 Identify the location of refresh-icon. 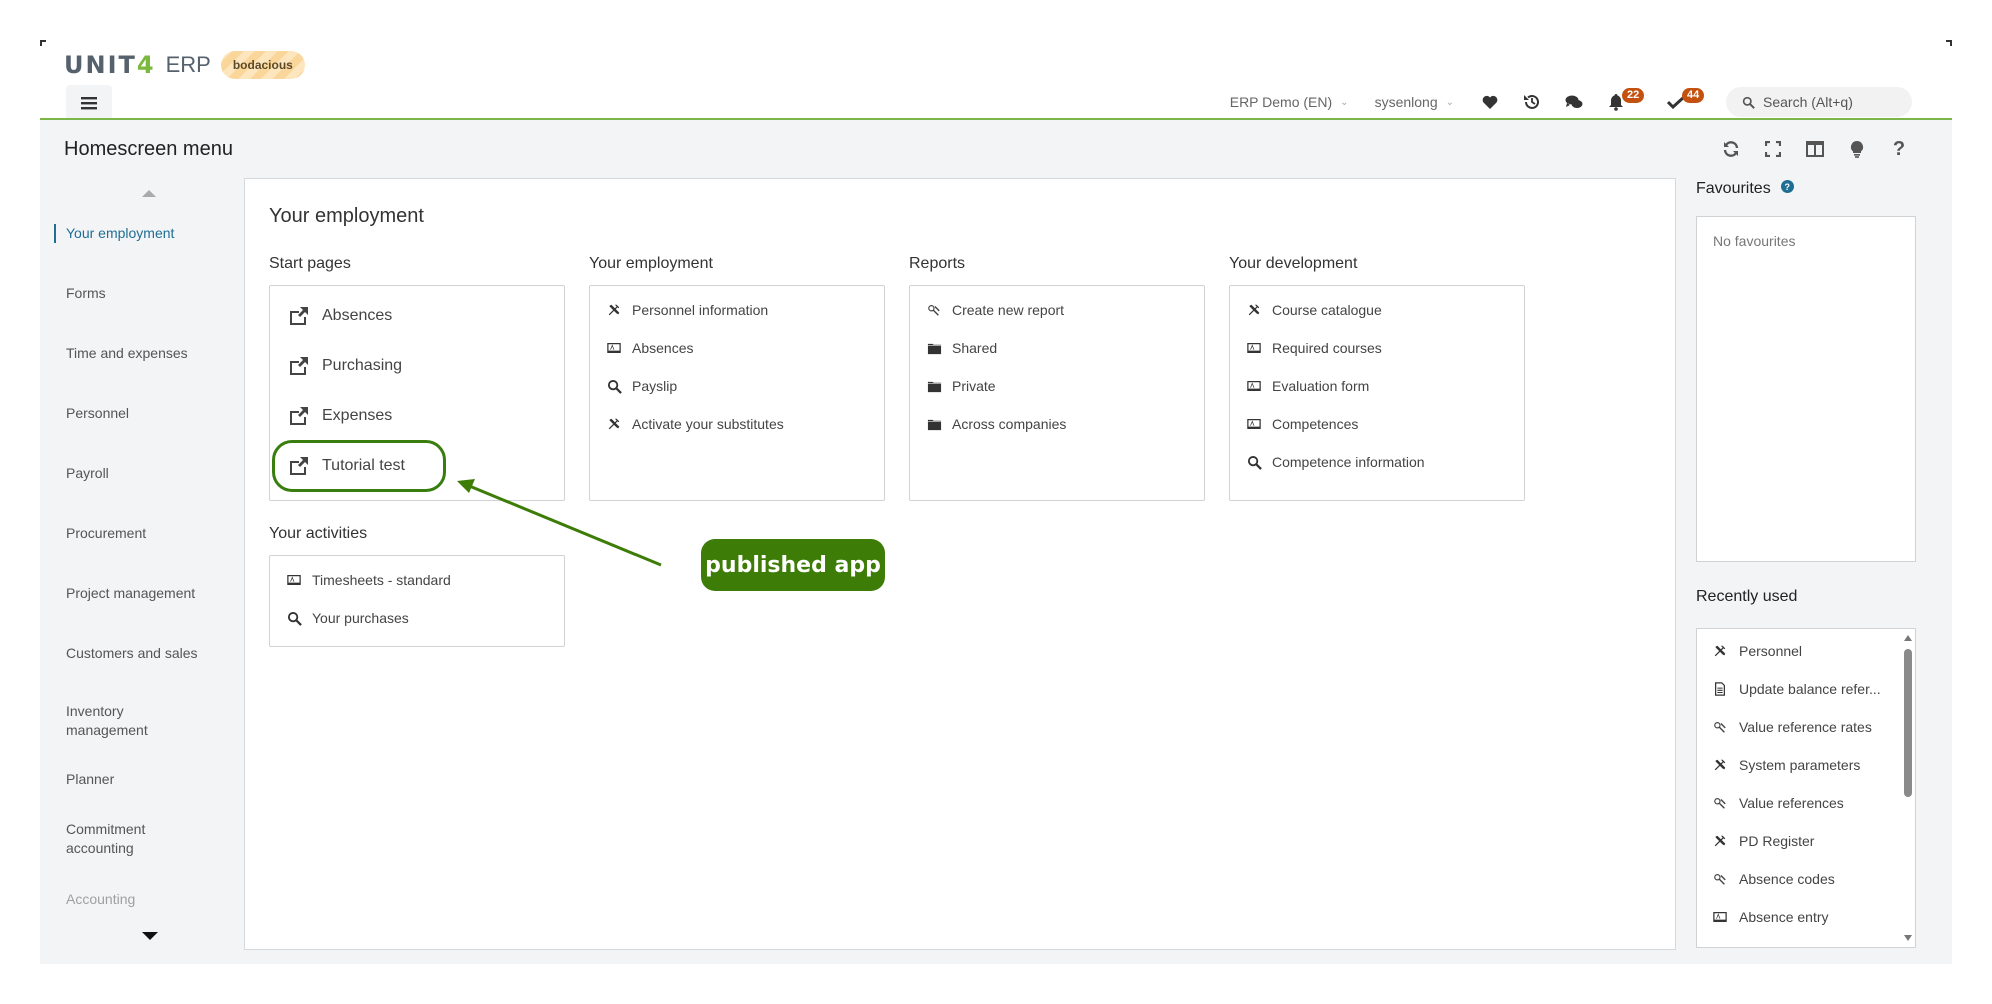
(1731, 149).